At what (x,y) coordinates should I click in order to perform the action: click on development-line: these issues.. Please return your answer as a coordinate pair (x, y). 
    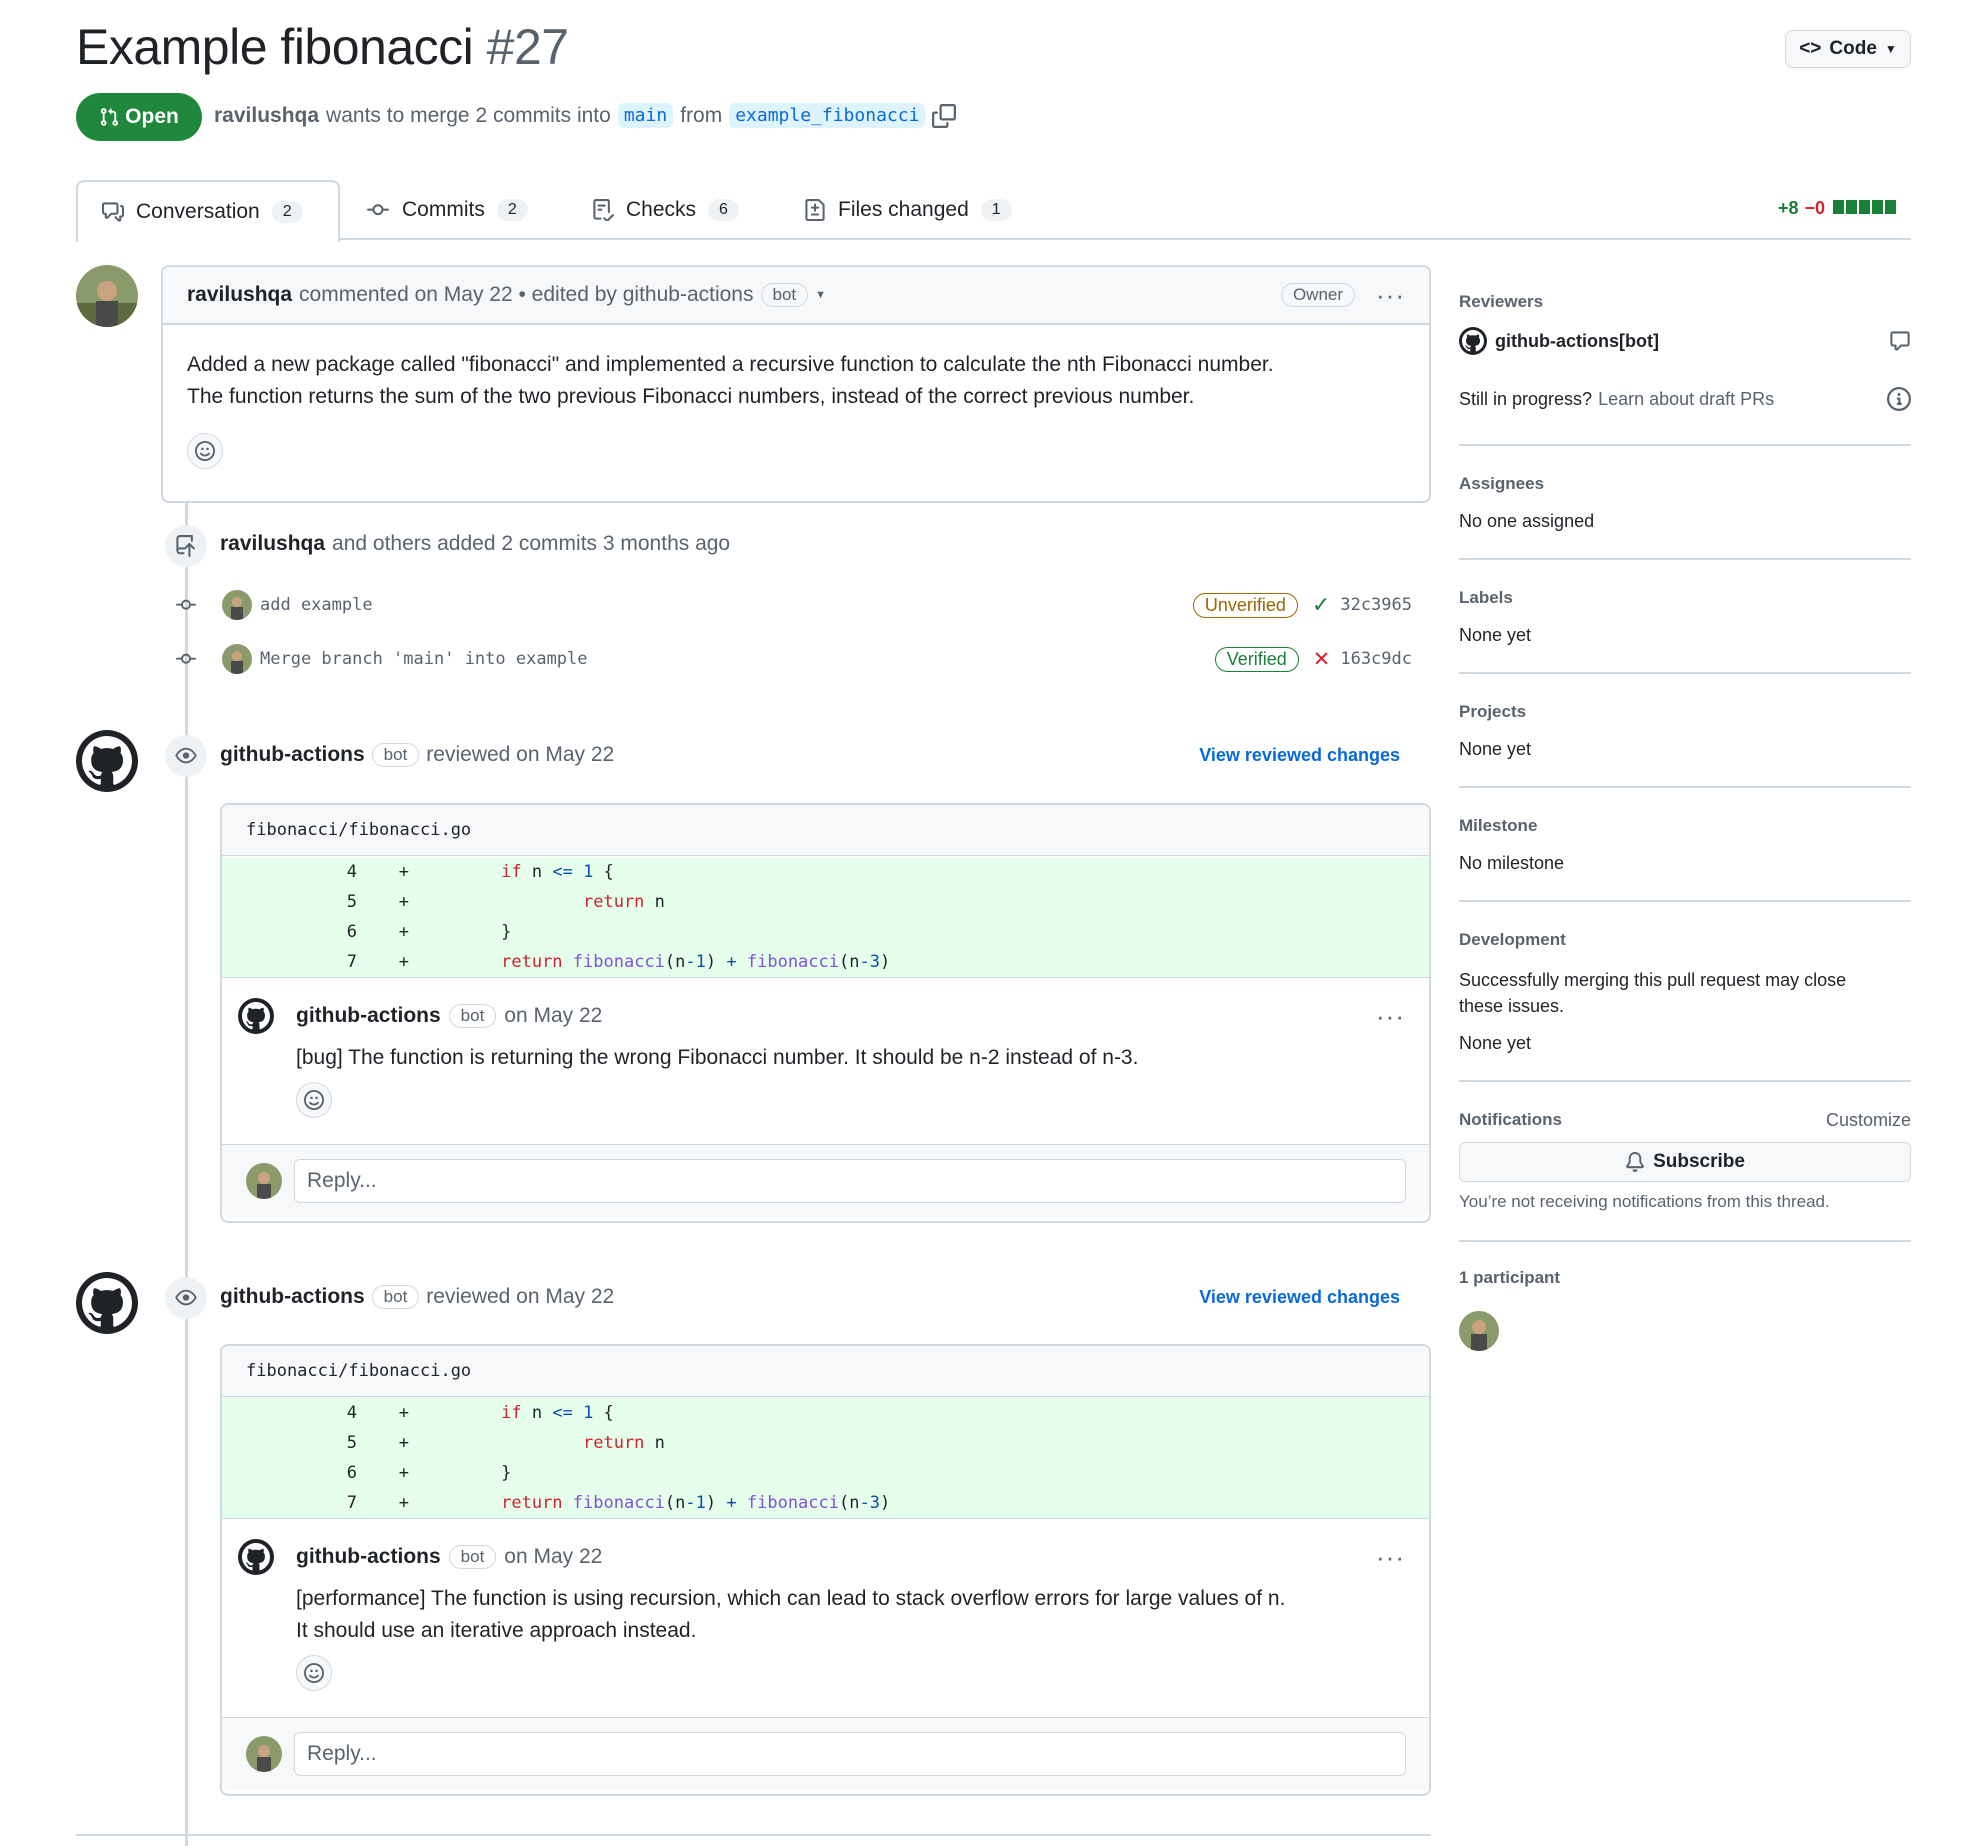
    Looking at the image, I should click on (1512, 1006).